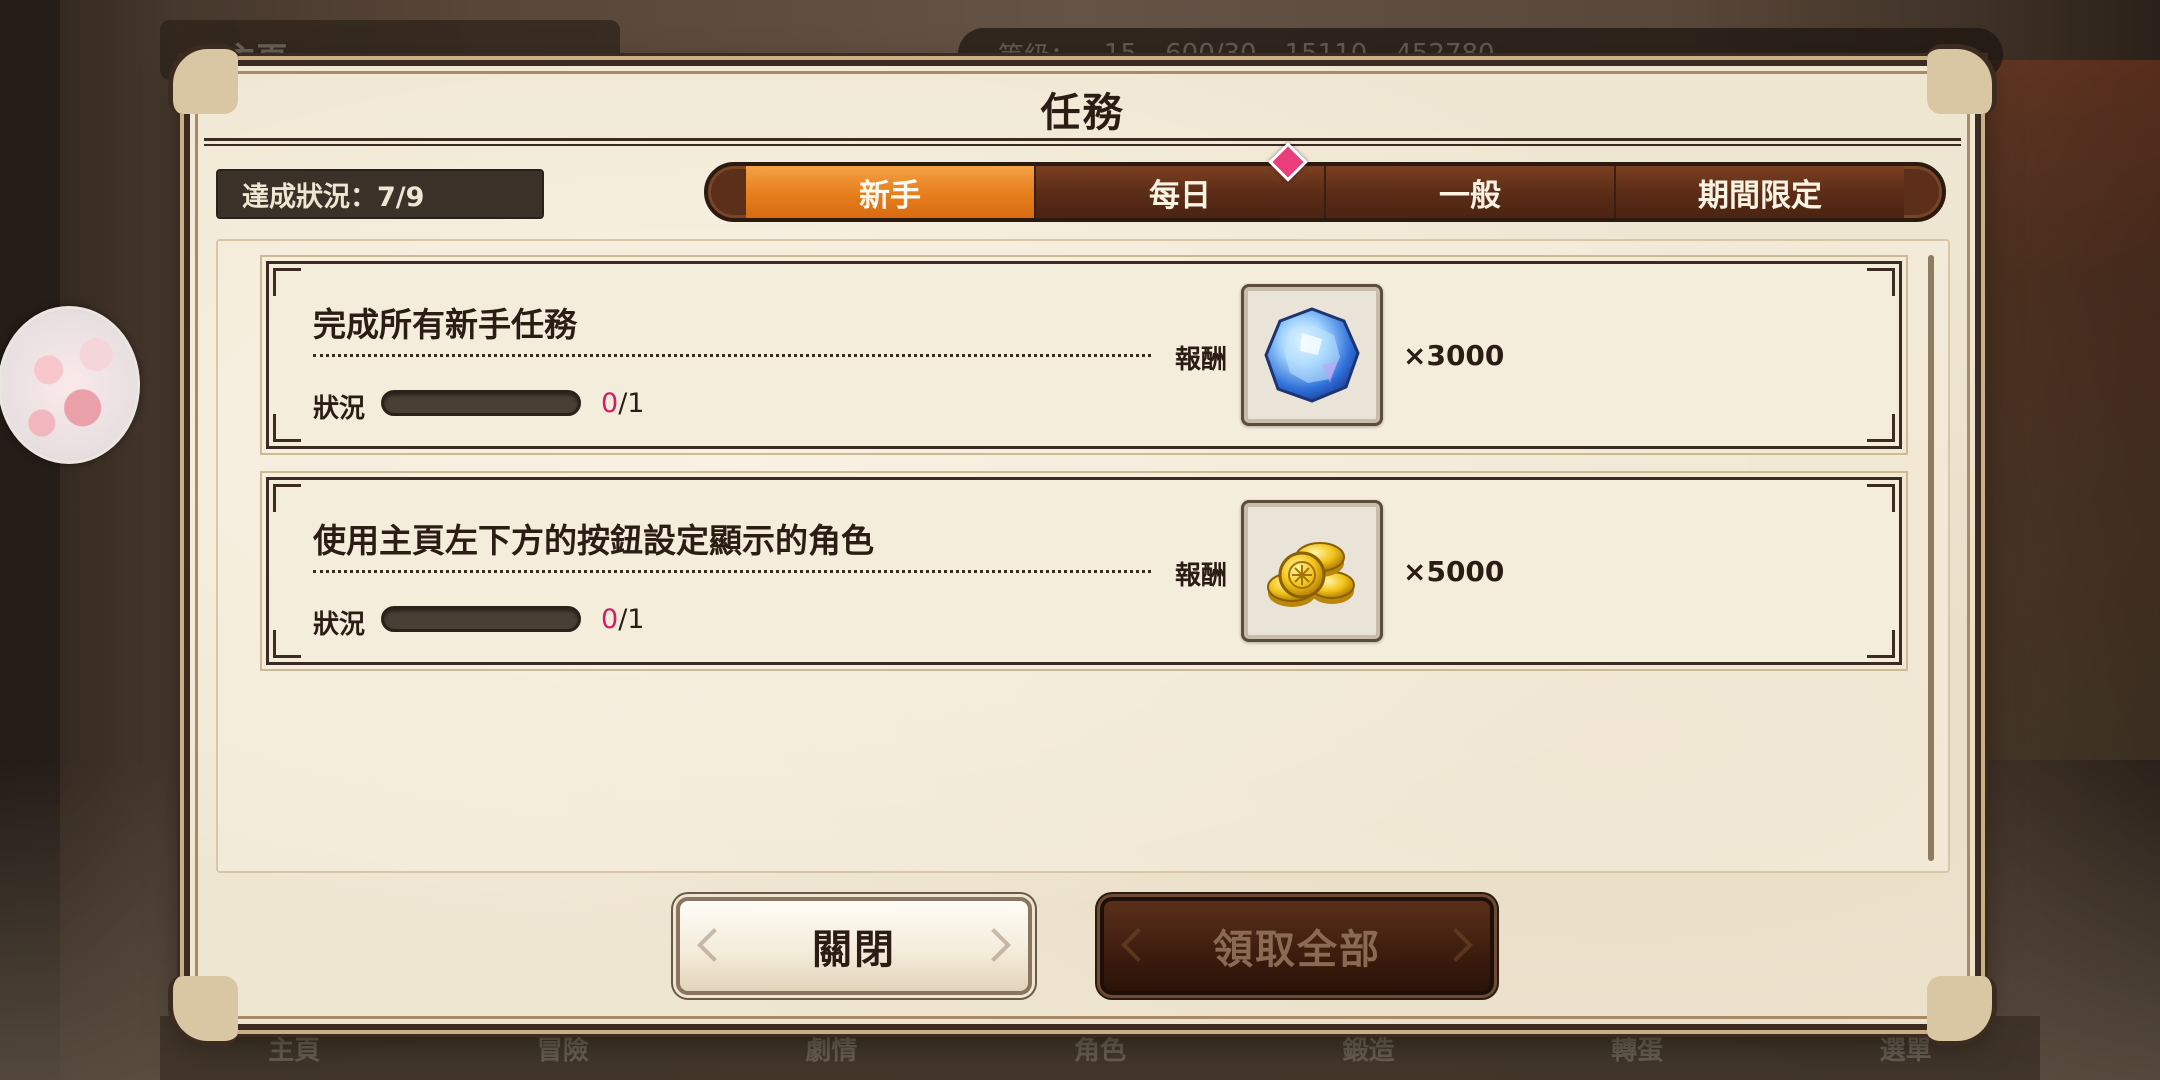 This screenshot has height=1080, width=2160. I want to click on claim-all-button-label: 領取全部, so click(1297, 950).